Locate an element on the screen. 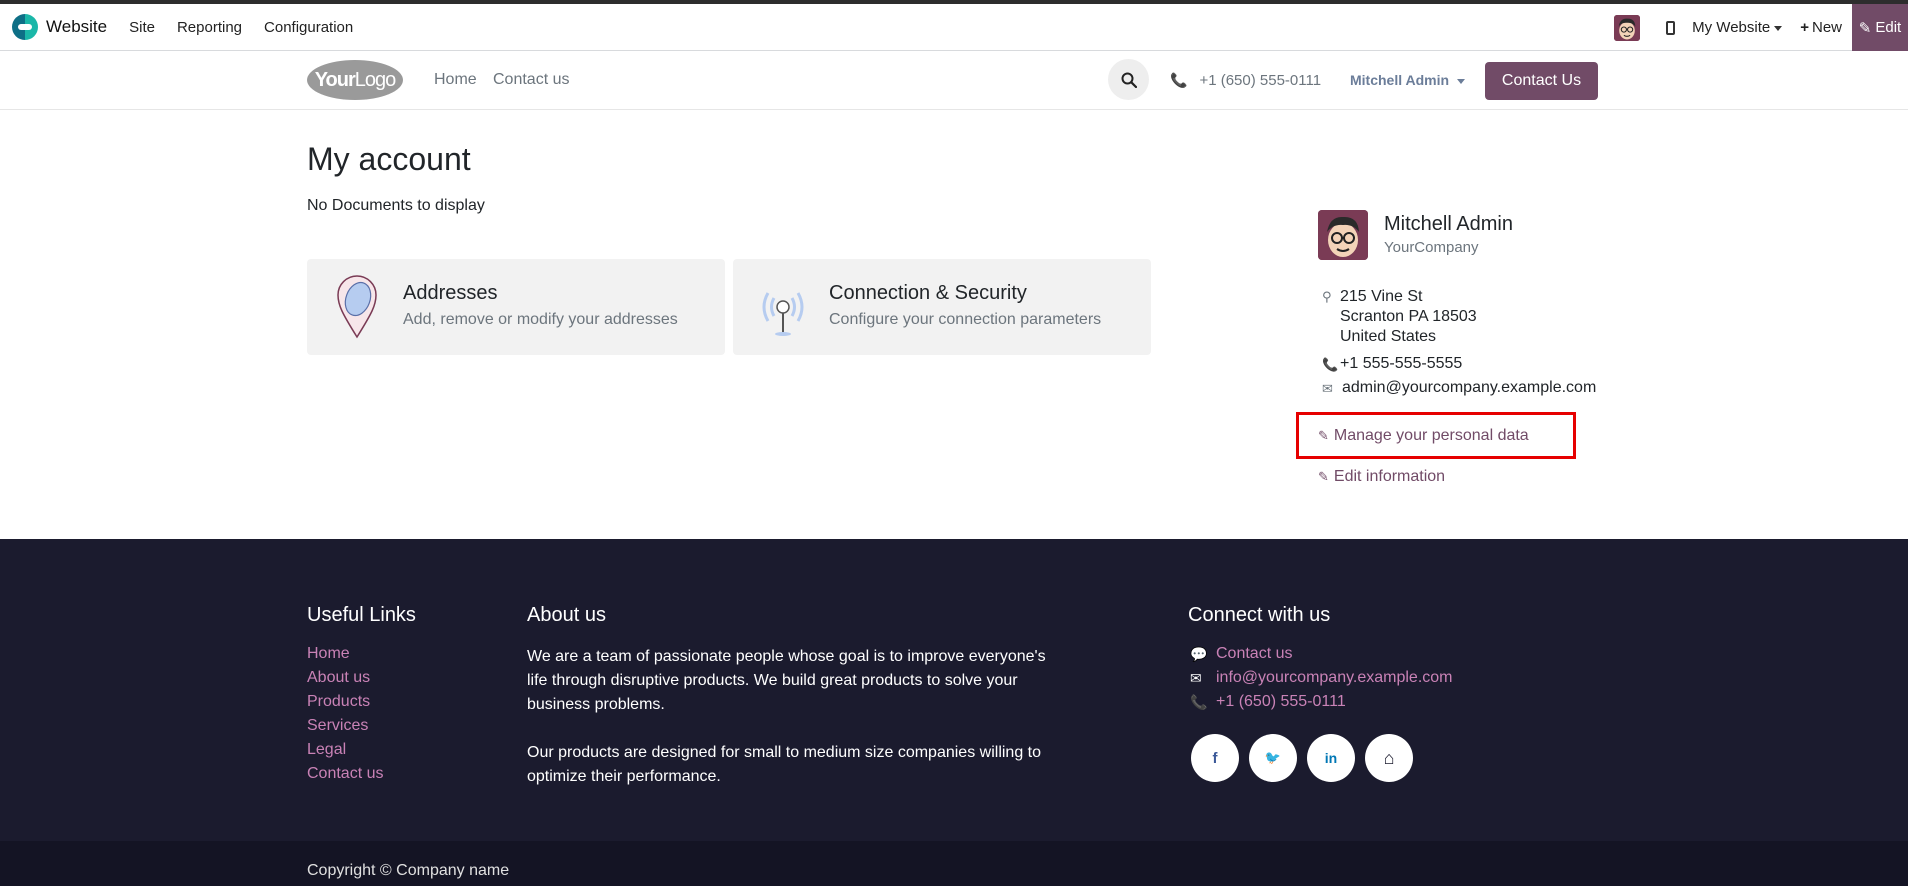 Image resolution: width=1908 pixels, height=886 pixels. manage-personal-data-link: ✎ Manage your personal data is located at coordinates (1423, 436).